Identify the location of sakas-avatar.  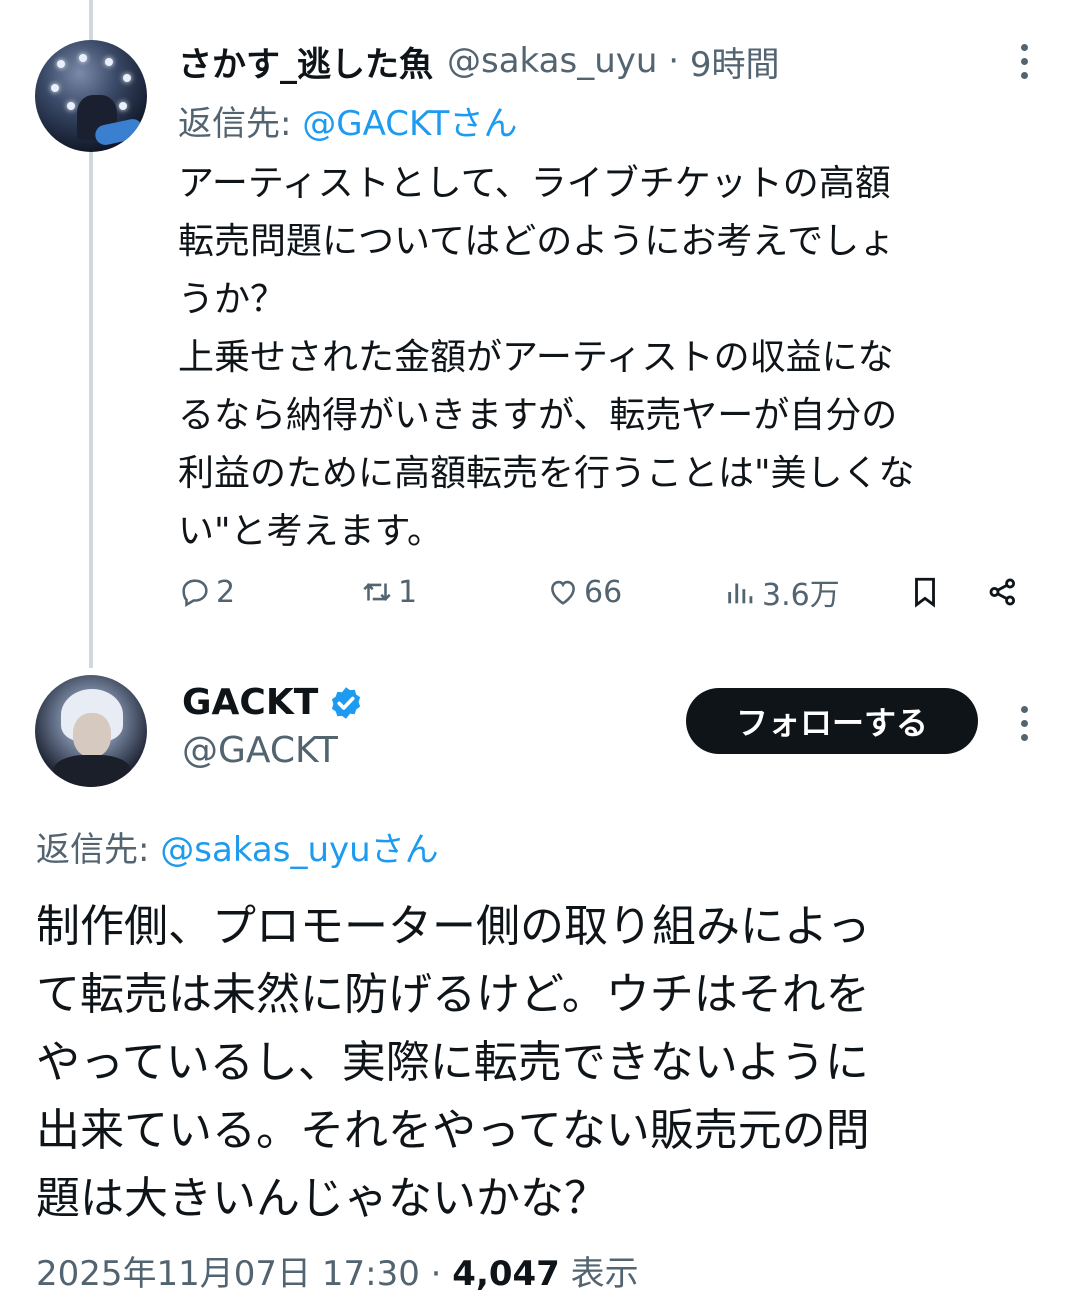
(91, 96).